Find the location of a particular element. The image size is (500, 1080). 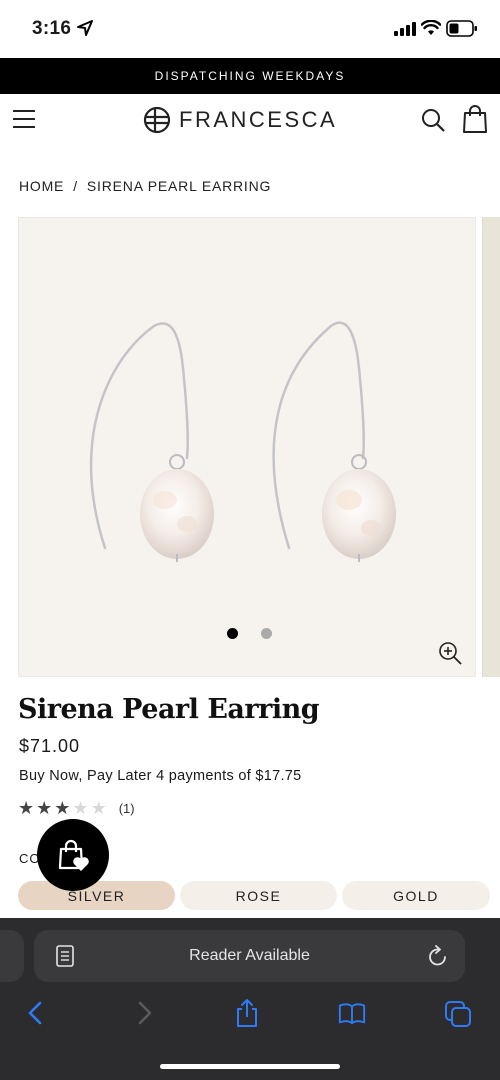

product-rating: ★ ★ ★ ★ ★ (1) is located at coordinates (76, 808).